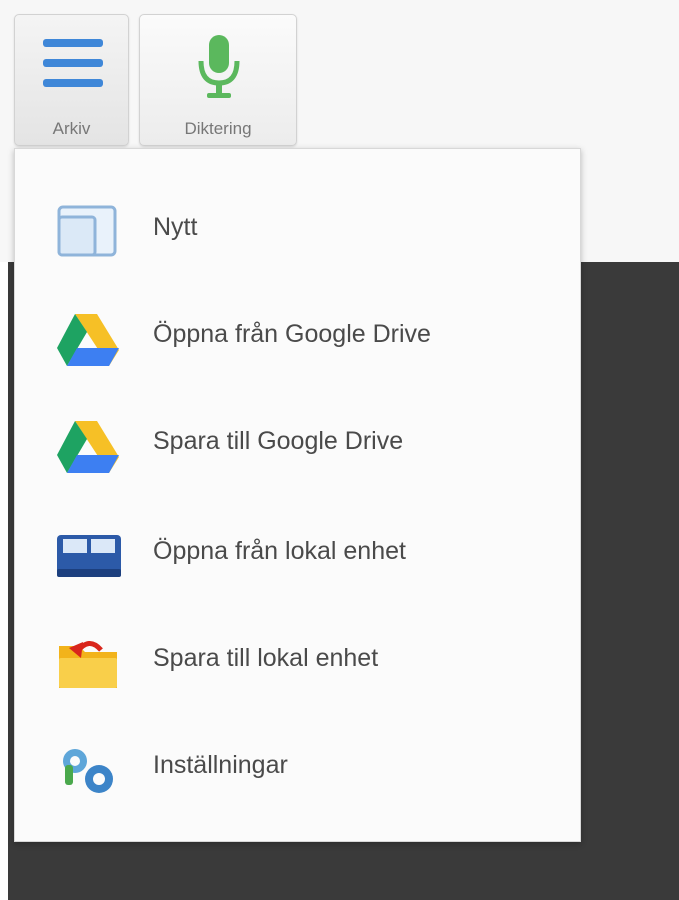  What do you see at coordinates (219, 70) in the screenshot?
I see `microphone-icon` at bounding box center [219, 70].